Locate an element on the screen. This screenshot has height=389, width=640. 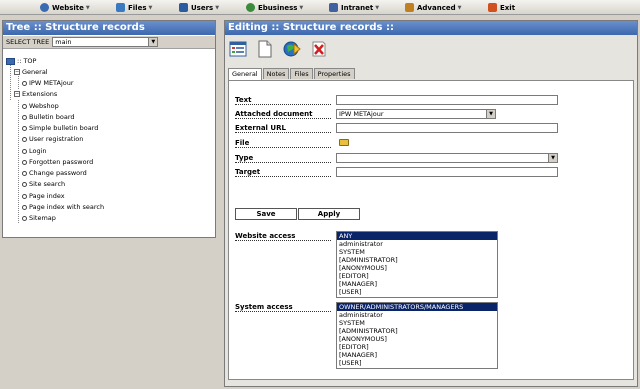
tree-node-ipw-metajour: IPW METAjour is located at coordinates (48, 83).